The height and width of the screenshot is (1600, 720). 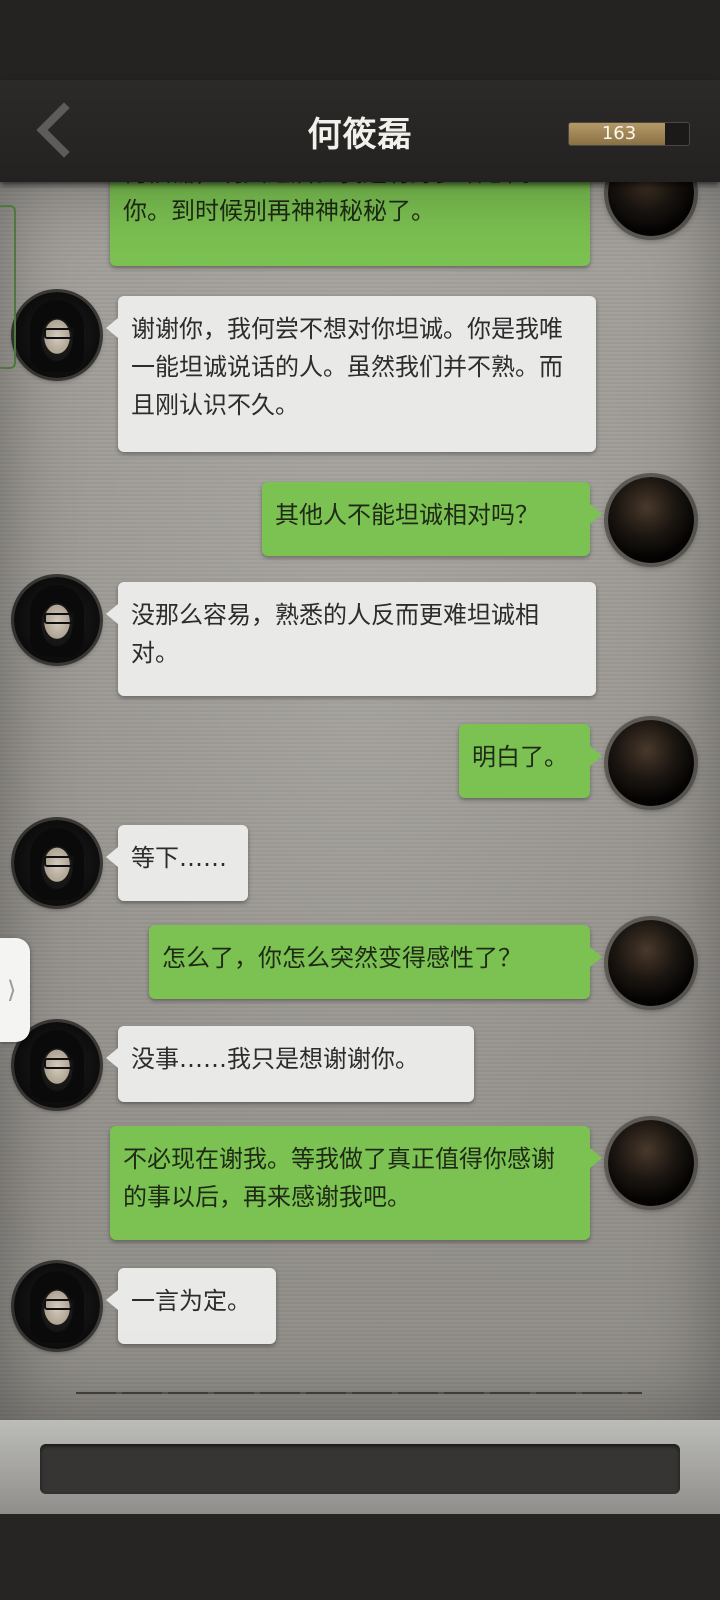 I want to click on message-text: 没那么容易，熟悉的人反而更难坦诚相对。, so click(x=335, y=634).